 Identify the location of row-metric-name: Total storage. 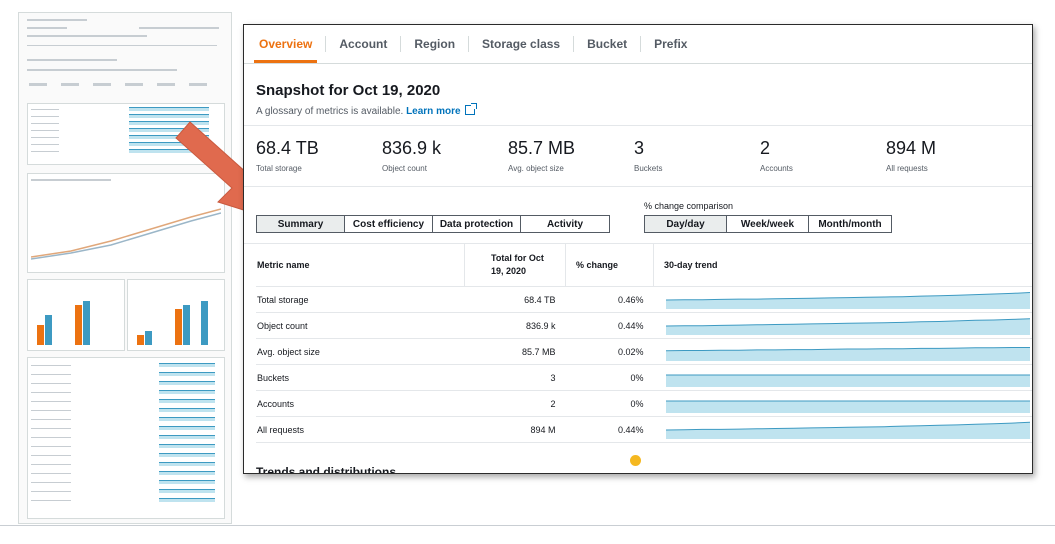
(360, 299).